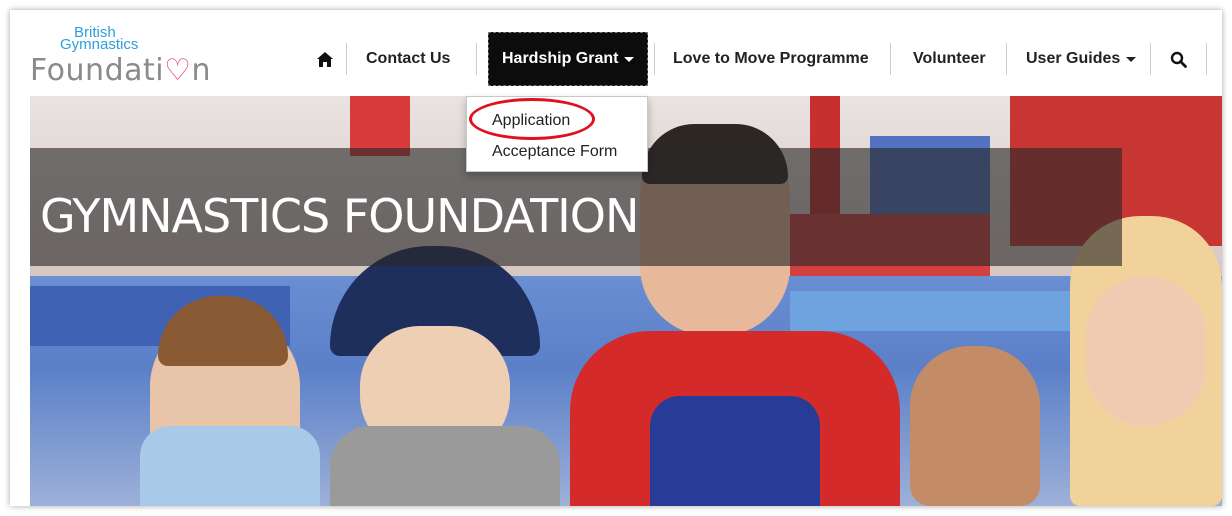 Image resolution: width=1232 pixels, height=516 pixels. Describe the element at coordinates (408, 59) in the screenshot. I see `nav-contact-us: Contact Us` at that location.